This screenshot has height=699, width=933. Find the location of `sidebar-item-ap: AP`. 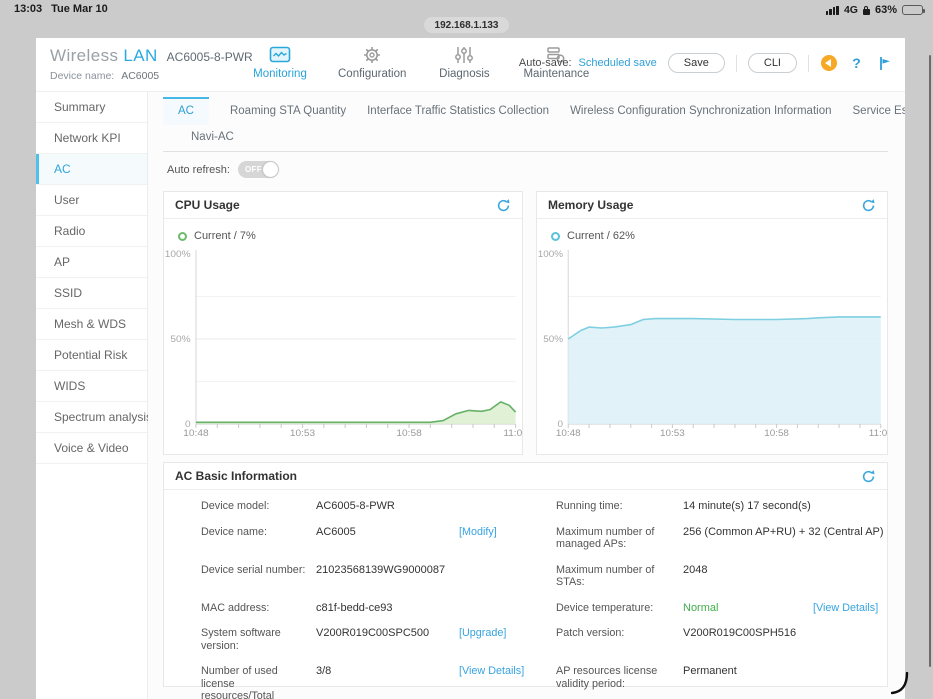

sidebar-item-ap: AP is located at coordinates (91, 262).